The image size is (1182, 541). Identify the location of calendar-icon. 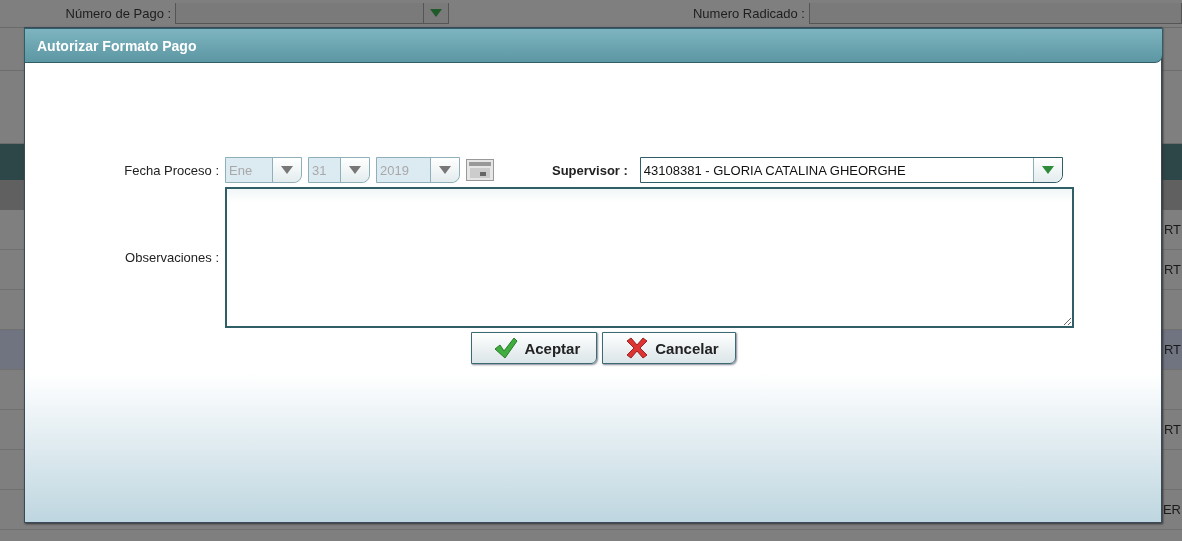
(480, 170).